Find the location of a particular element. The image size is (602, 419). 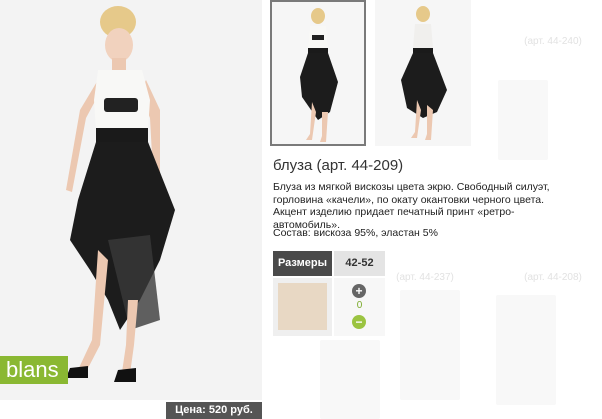

decrease-quantity-button: − is located at coordinates (359, 322).